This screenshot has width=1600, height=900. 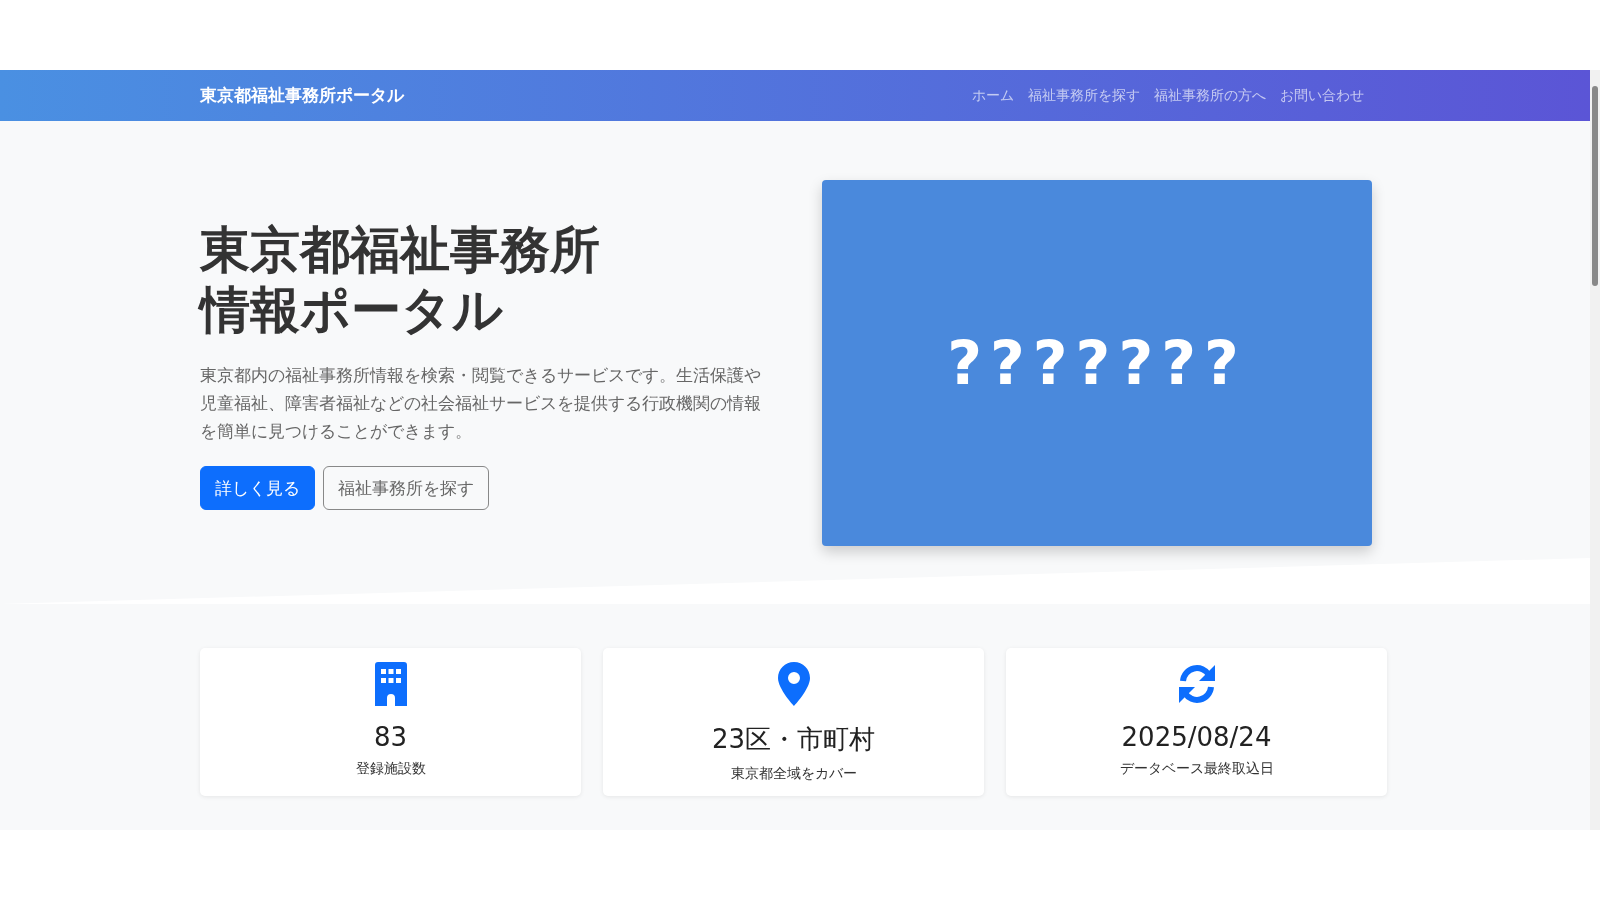 I want to click on search-button: 福祉事務所を探す, so click(x=406, y=488).